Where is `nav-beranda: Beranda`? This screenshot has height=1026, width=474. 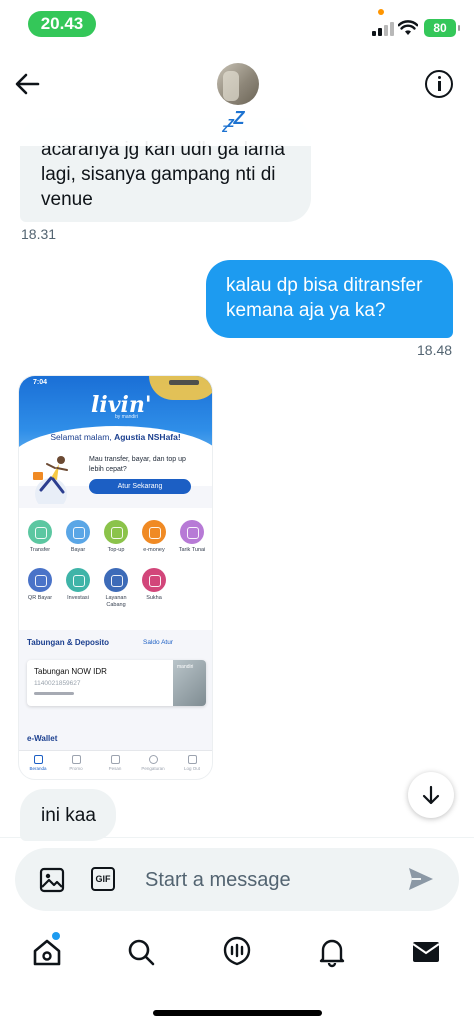
nav-beranda: Beranda is located at coordinates (38, 763).